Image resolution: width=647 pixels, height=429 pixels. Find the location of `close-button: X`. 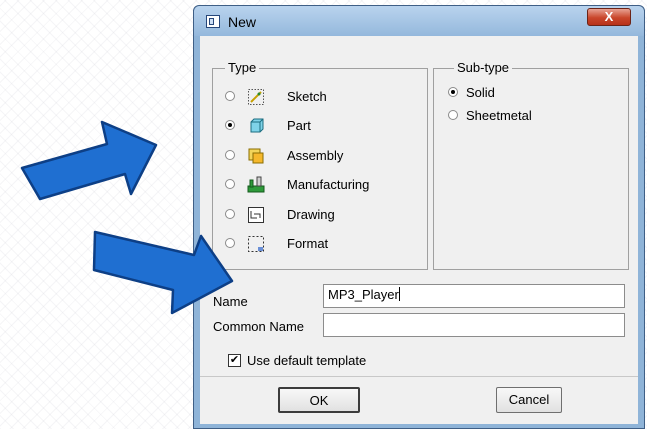

close-button: X is located at coordinates (609, 17).